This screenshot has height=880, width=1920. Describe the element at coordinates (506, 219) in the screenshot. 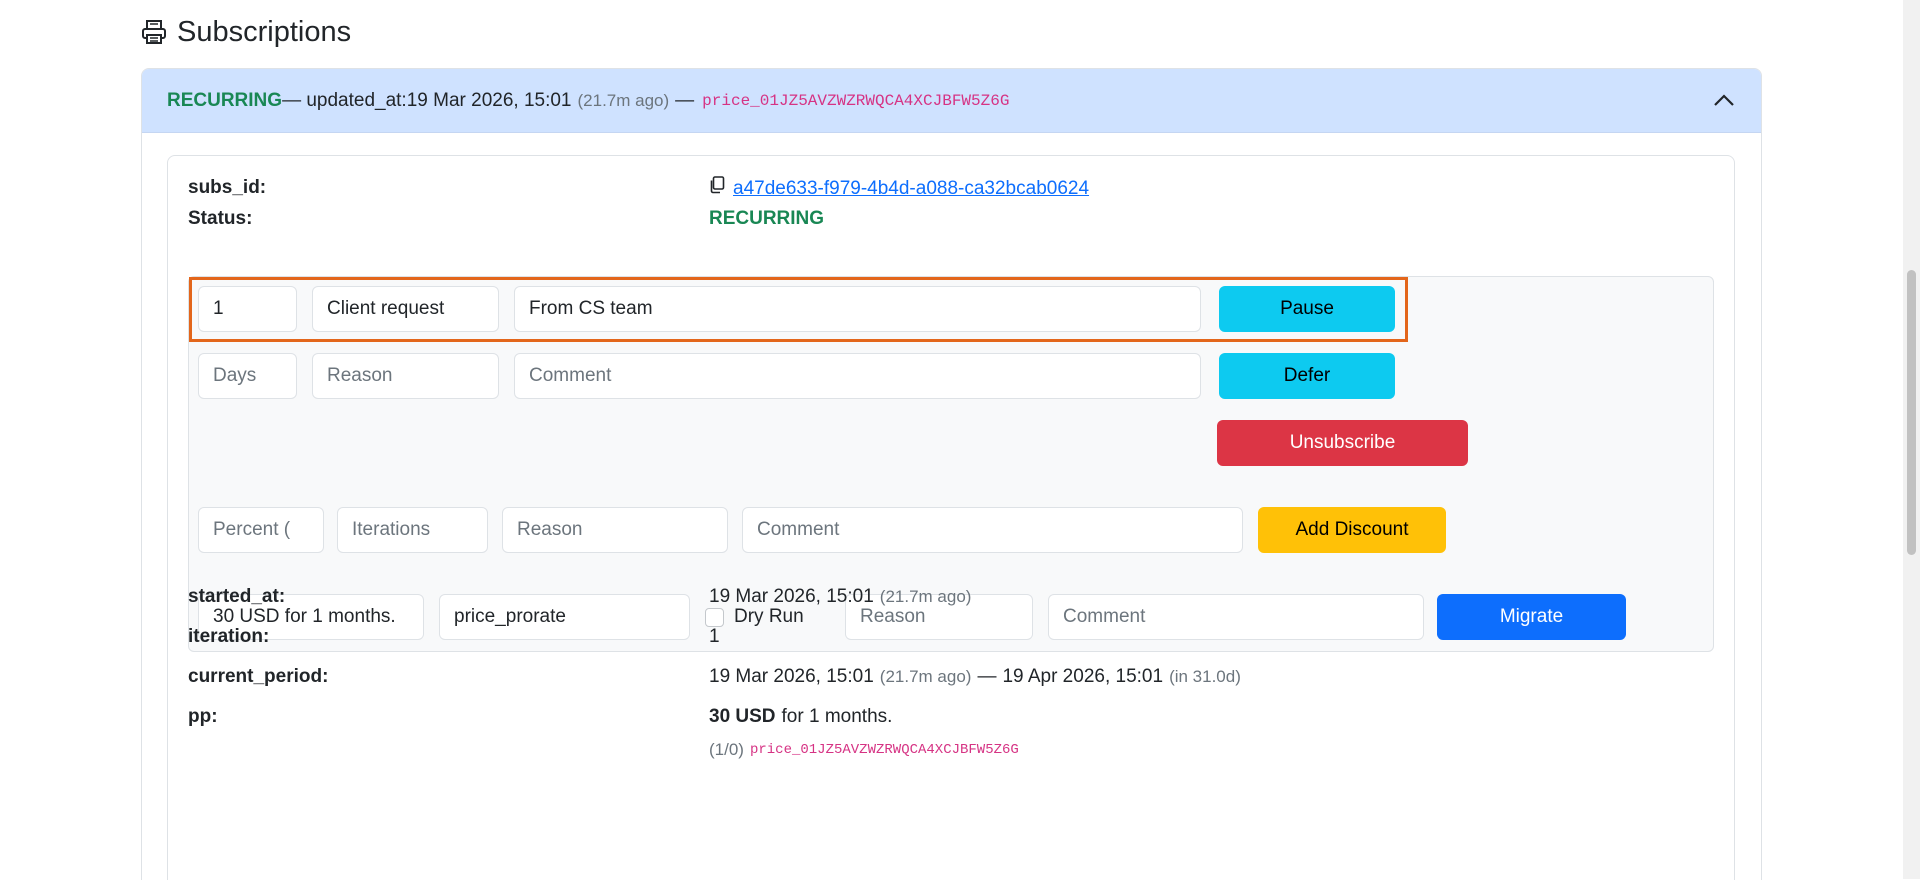

I see `status-row: Status: RECURRING` at that location.